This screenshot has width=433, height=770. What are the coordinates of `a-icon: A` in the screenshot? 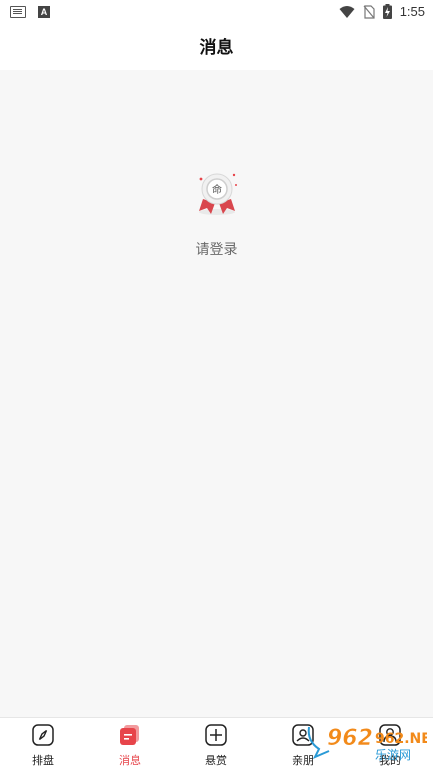 It's located at (44, 12).